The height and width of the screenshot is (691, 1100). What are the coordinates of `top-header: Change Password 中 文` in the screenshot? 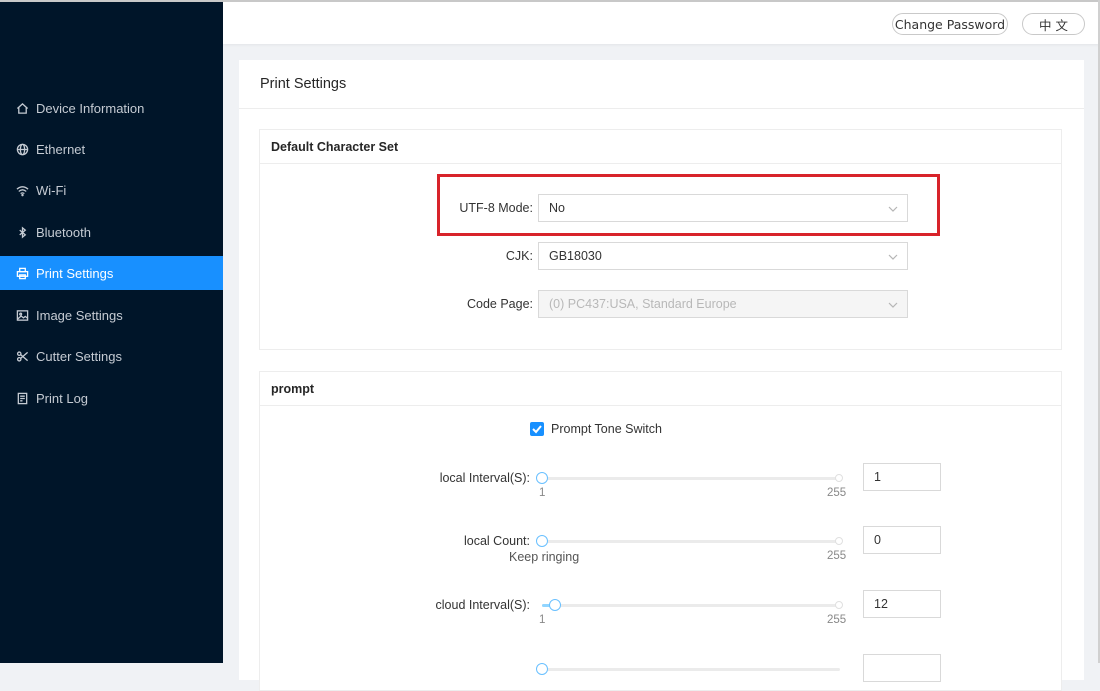 It's located at (661, 22).